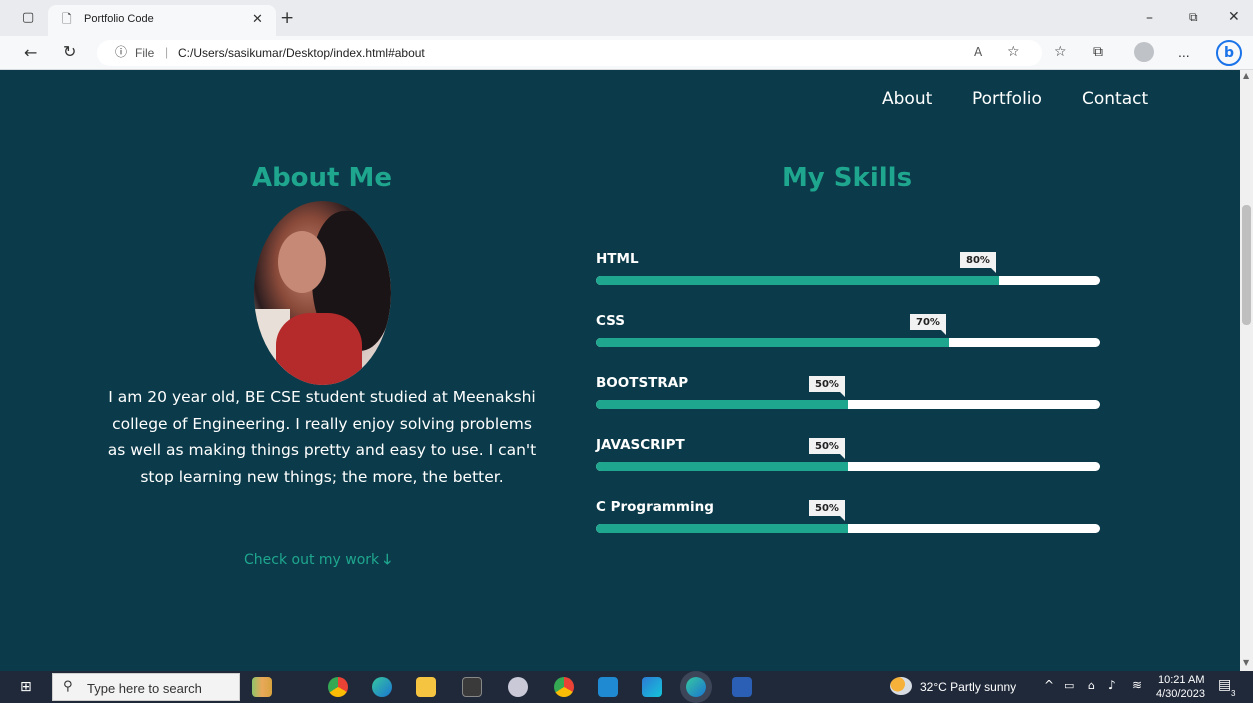 This screenshot has width=1253, height=703. I want to click on file-explorer-icon, so click(426, 687).